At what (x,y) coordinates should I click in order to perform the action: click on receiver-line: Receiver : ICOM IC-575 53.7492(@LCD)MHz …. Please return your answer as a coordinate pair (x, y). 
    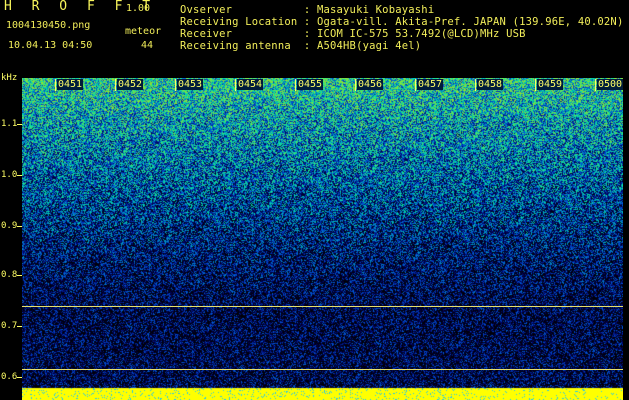
    Looking at the image, I should click on (353, 34).